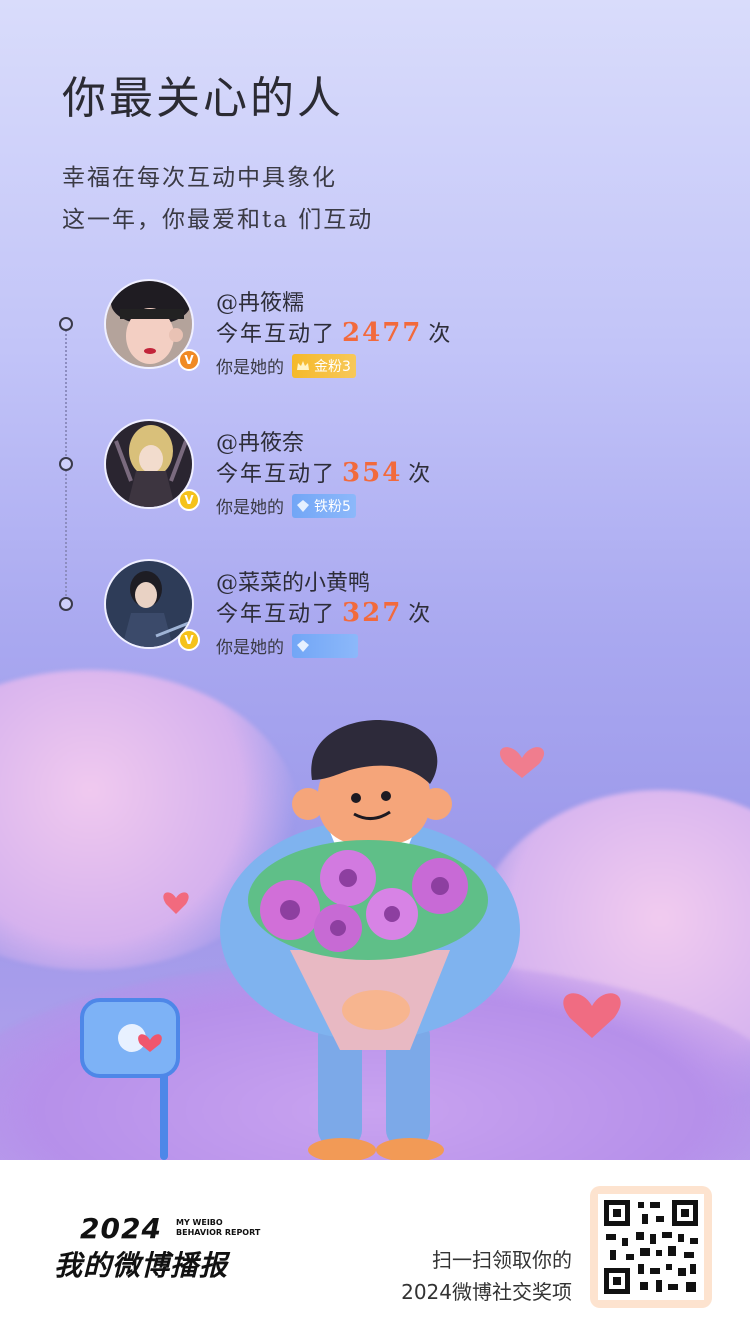 The height and width of the screenshot is (1334, 750). Describe the element at coordinates (141, 1265) in the screenshot. I see `brand-title: 我的微博播报` at that location.